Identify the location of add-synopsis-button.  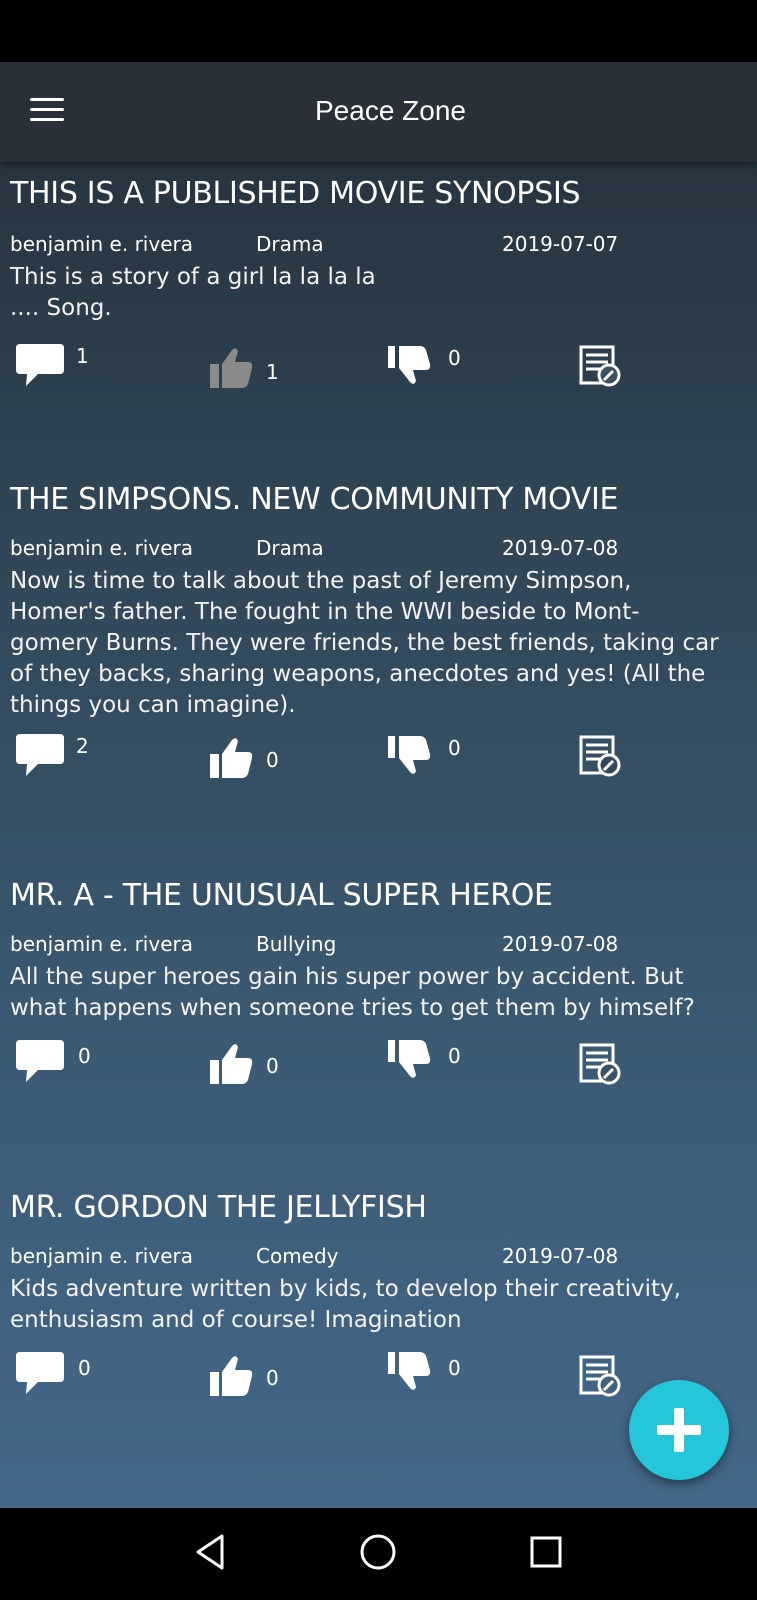
(679, 1430).